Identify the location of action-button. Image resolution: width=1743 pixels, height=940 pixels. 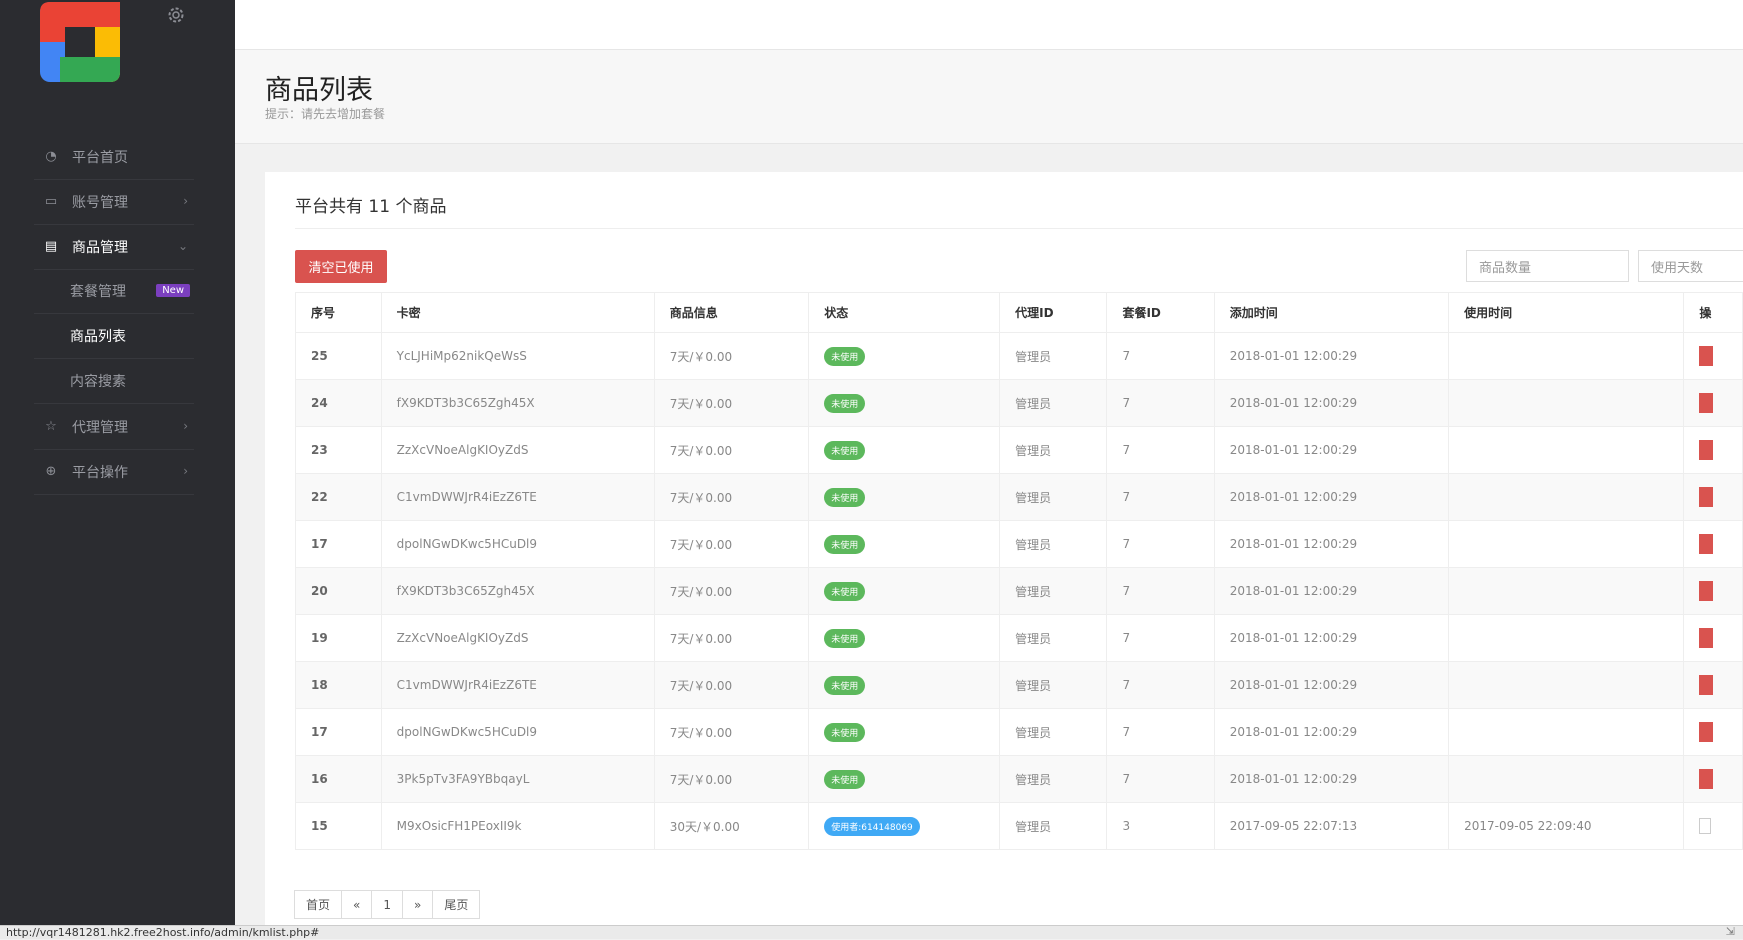
(1705, 826).